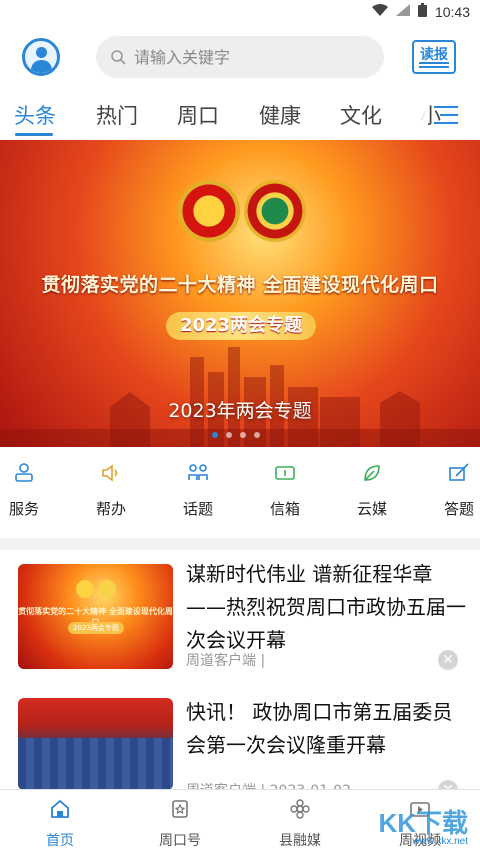 The height and width of the screenshot is (855, 480). Describe the element at coordinates (280, 115) in the screenshot. I see `tab-health: 健康` at that location.